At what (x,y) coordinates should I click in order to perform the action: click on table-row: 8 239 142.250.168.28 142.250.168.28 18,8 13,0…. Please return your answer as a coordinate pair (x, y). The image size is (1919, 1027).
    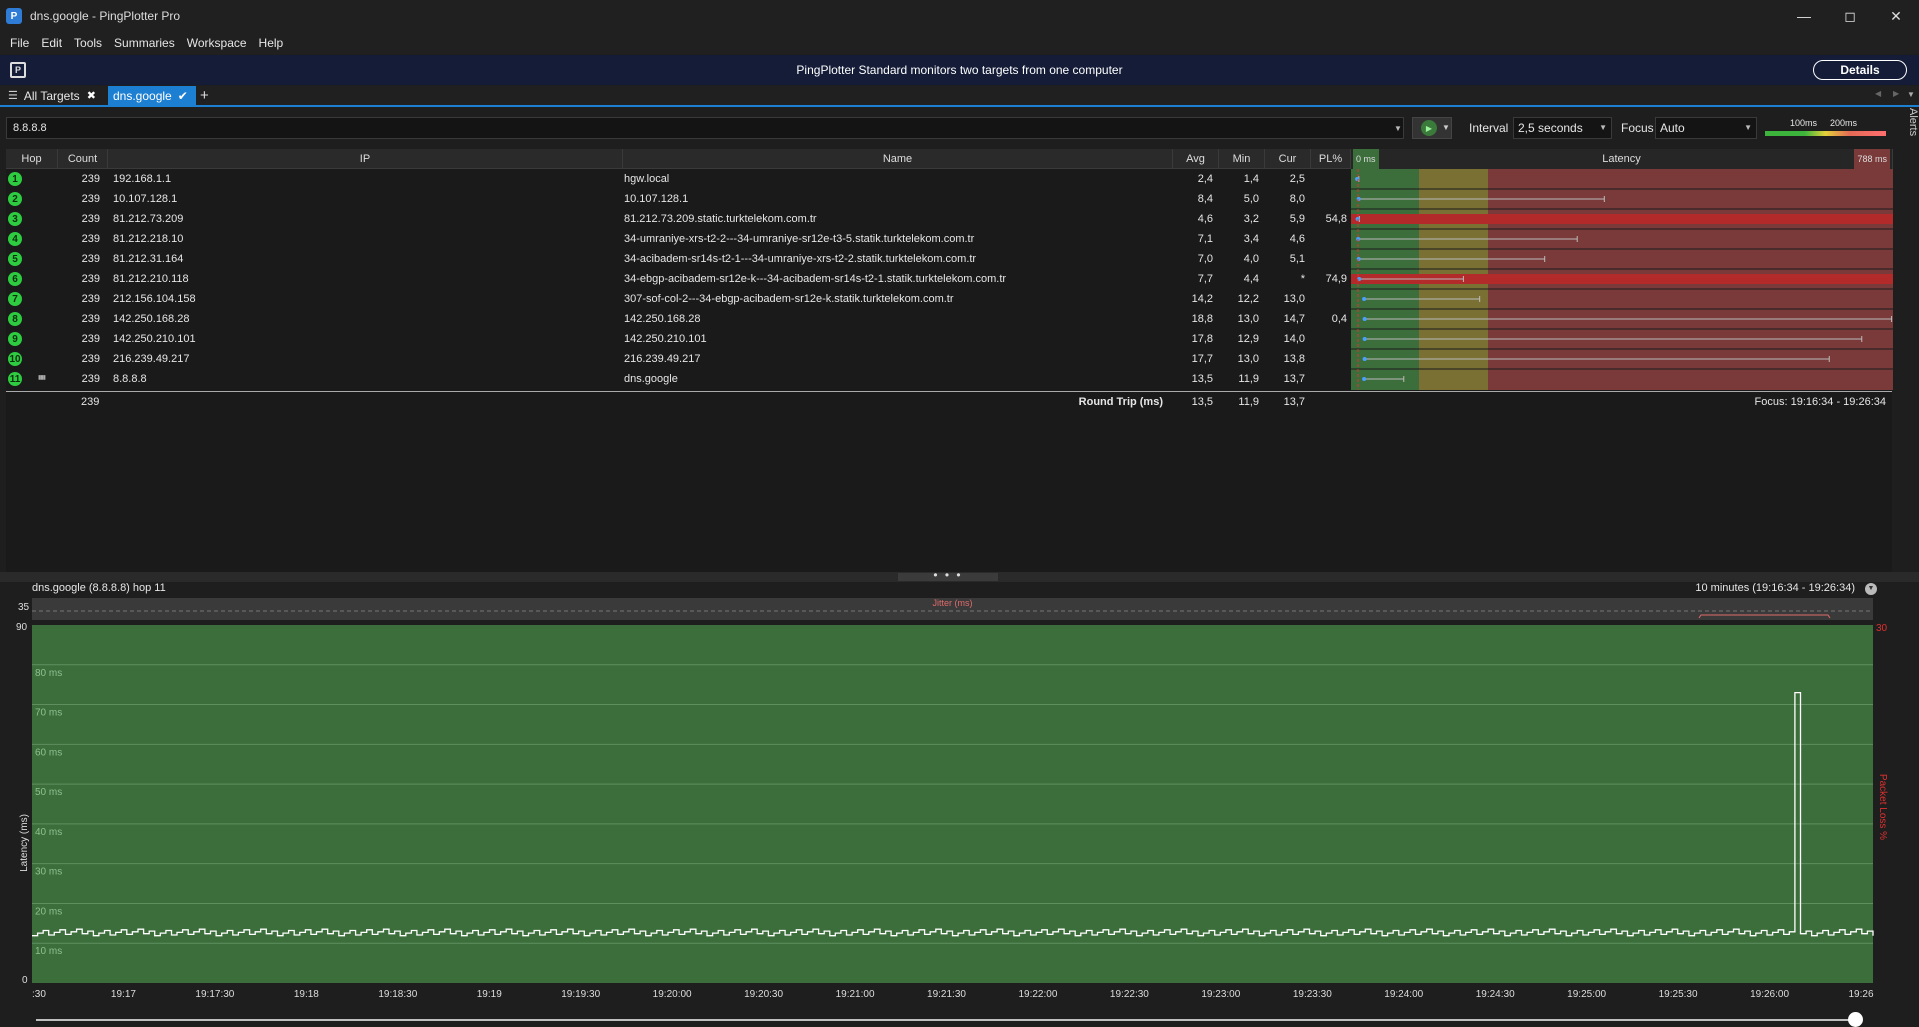
    Looking at the image, I should click on (679, 319).